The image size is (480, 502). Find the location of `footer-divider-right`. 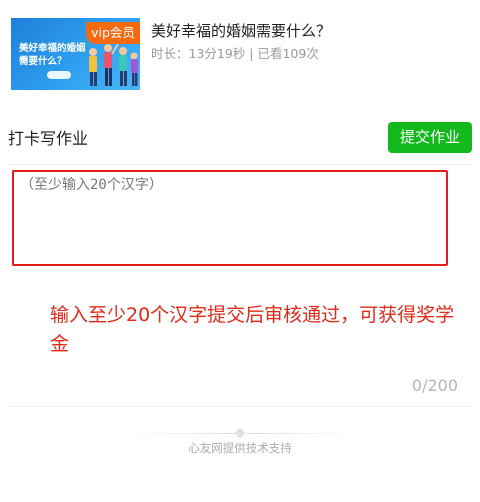

footer-divider-right is located at coordinates (301, 433).